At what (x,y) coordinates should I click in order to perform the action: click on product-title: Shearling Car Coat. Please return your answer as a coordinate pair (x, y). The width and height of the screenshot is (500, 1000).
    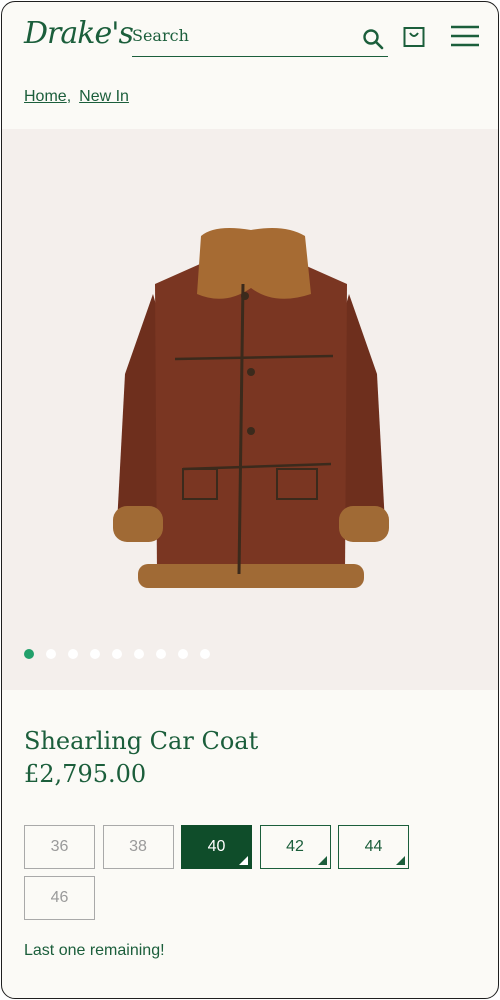
    Looking at the image, I should click on (141, 741).